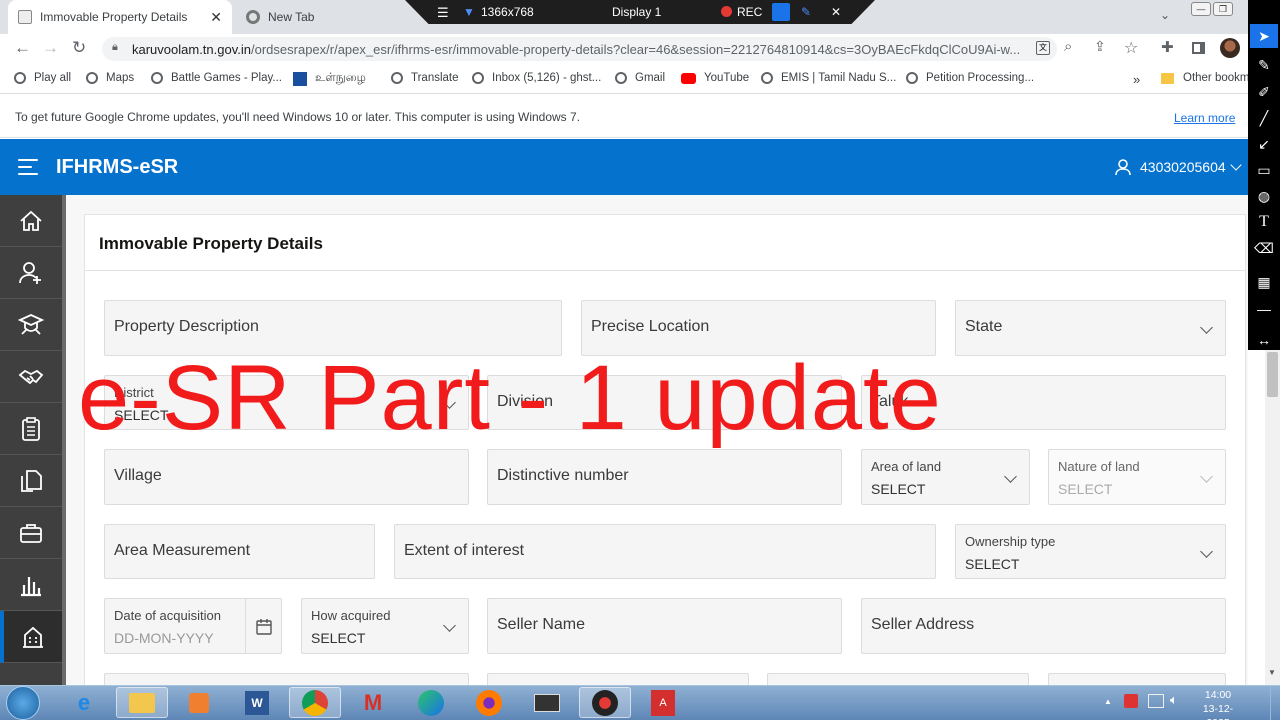 The width and height of the screenshot is (1280, 720). Describe the element at coordinates (1264, 144) in the screenshot. I see `arrow-tool-icon: ↙` at that location.